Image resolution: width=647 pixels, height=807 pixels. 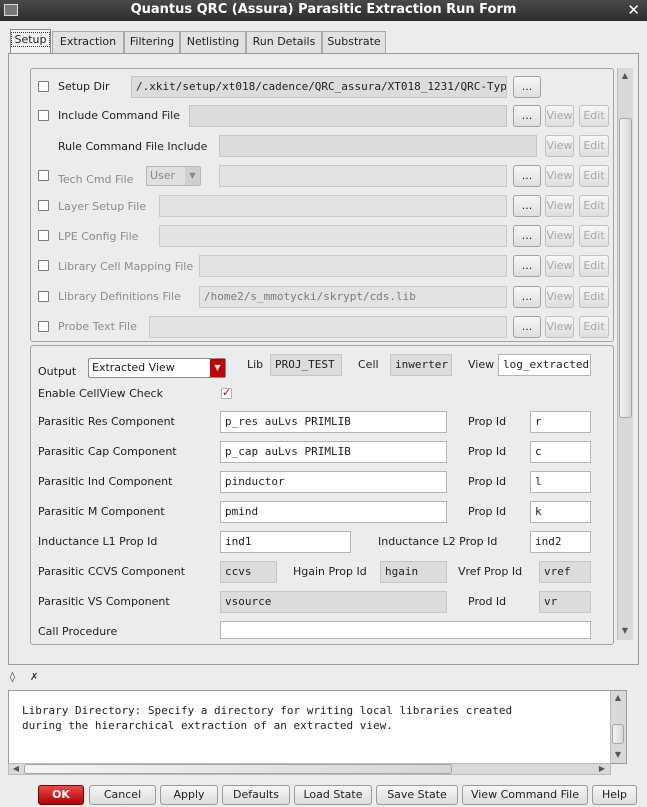 I want to click on defaults-button: Defaults, so click(x=256, y=795).